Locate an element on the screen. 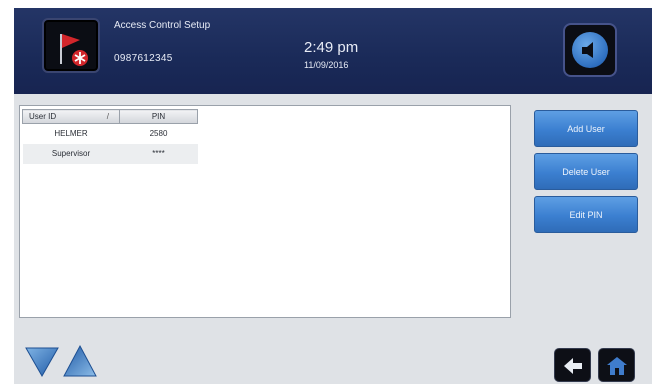 The image size is (654, 390). arrow-up-icon is located at coordinates (80, 361).